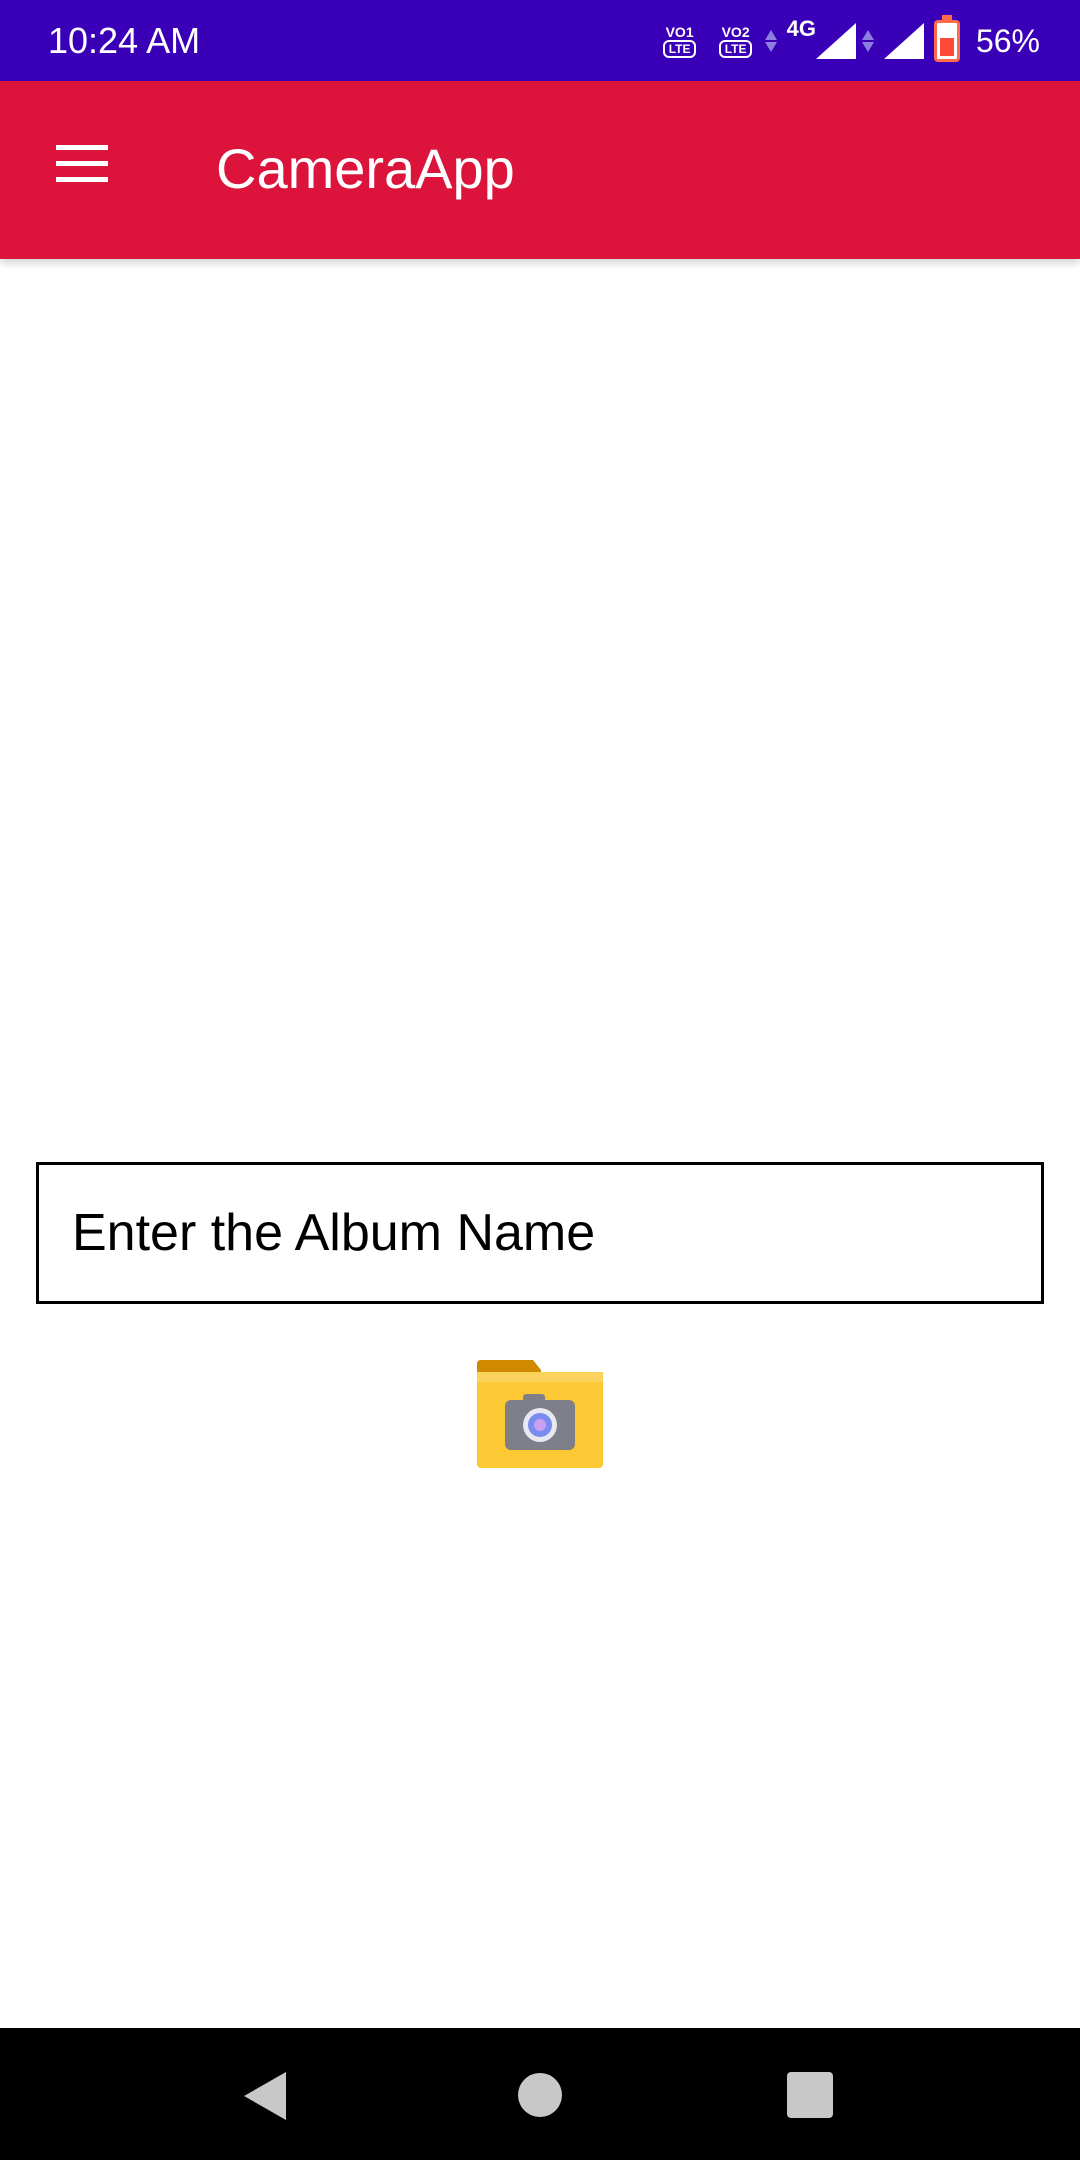 The width and height of the screenshot is (1080, 2160). I want to click on volte-sim2-icon: VO2 LTE, so click(736, 41).